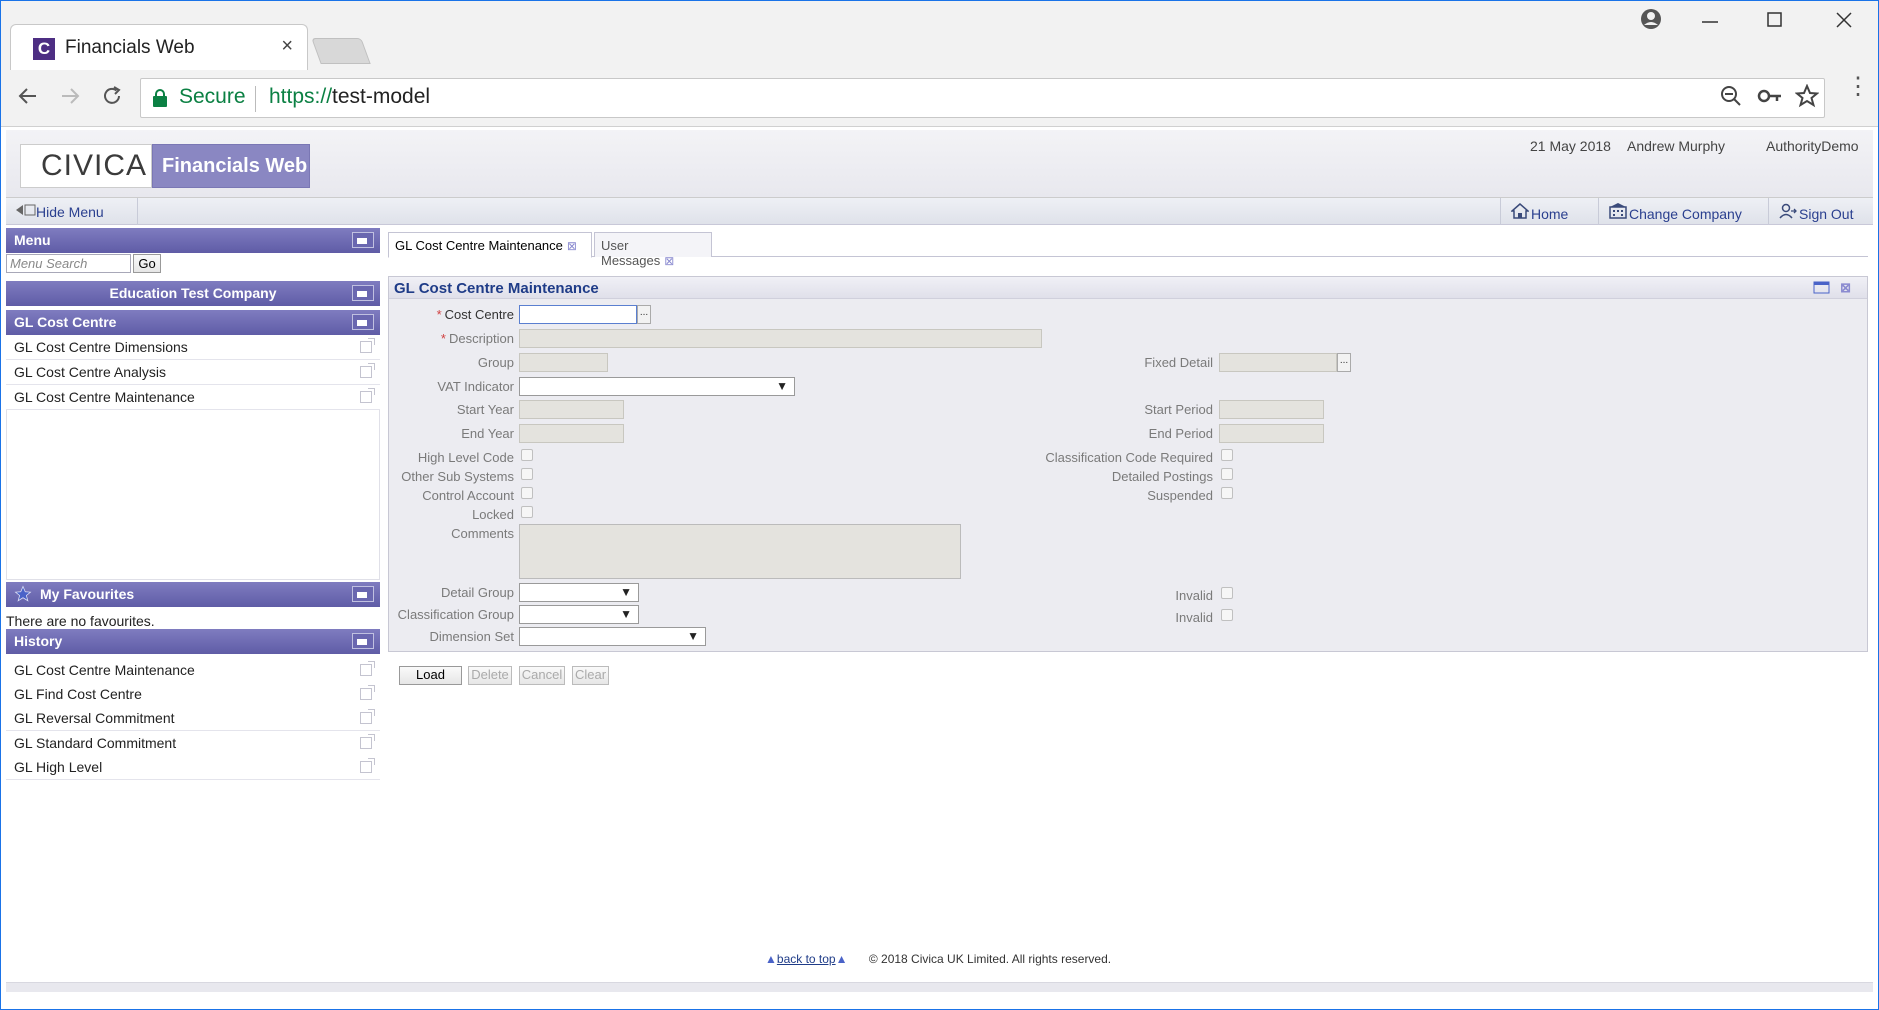 The image size is (1879, 1010). Describe the element at coordinates (193, 372) in the screenshot. I see `sidebar-item-cost-centre-analysis: GL Cost Centre Analysis` at that location.